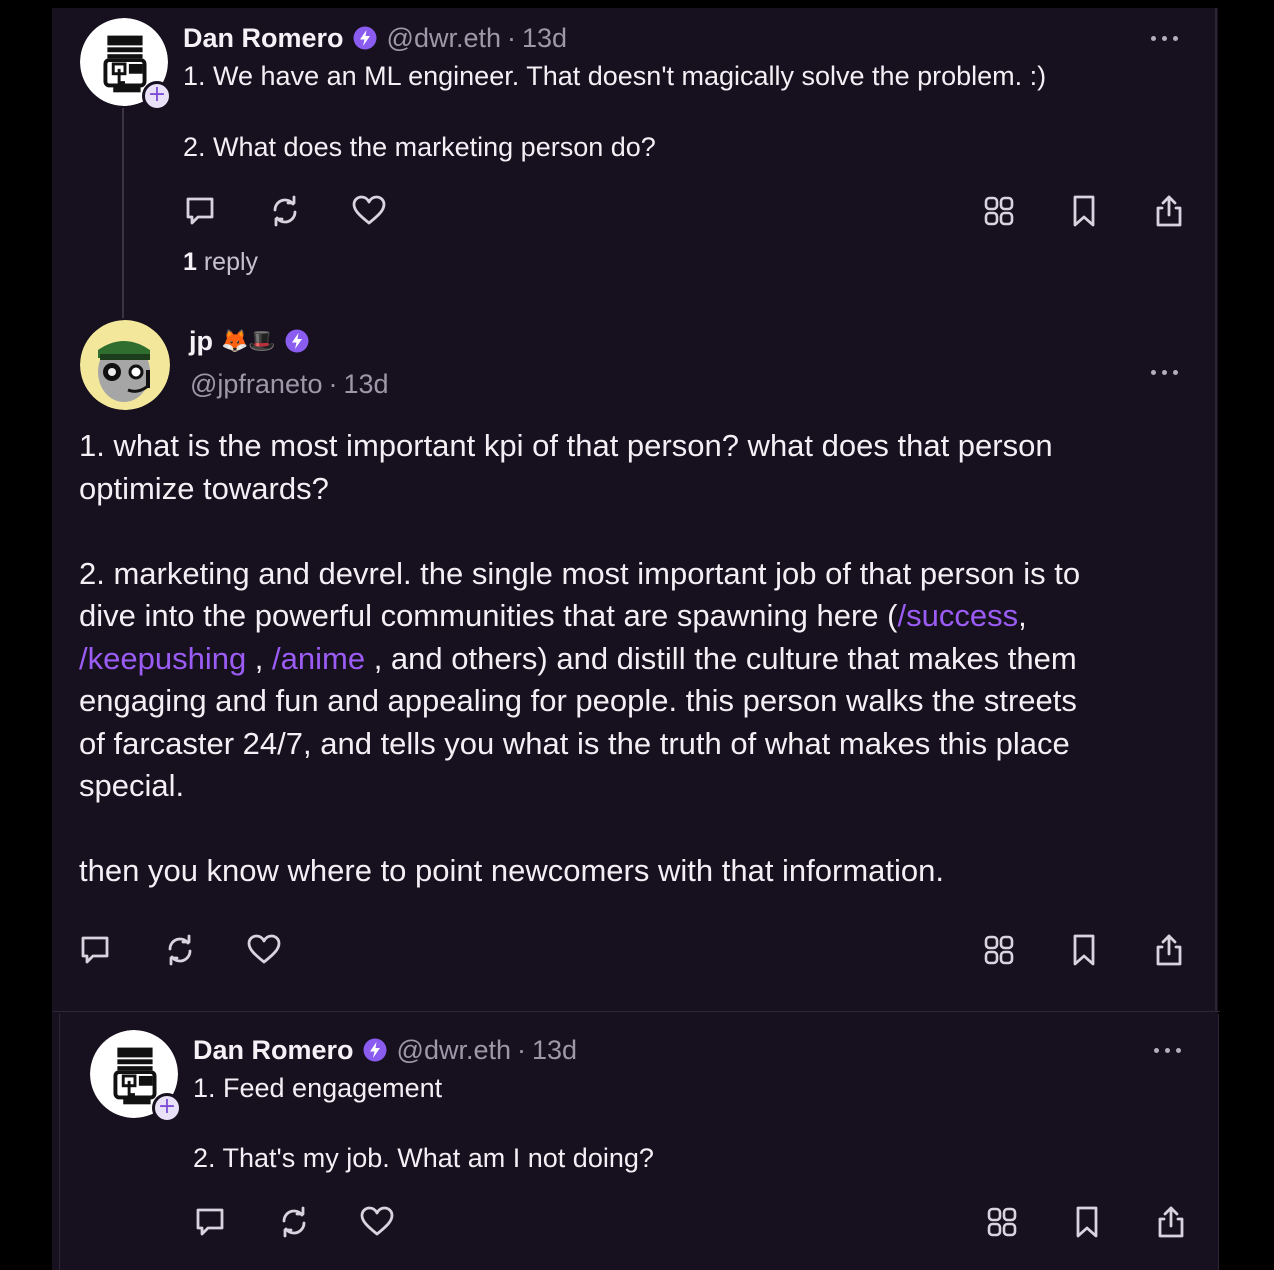 This screenshot has height=1270, width=1274. I want to click on reply-border-left, so click(59, 1142).